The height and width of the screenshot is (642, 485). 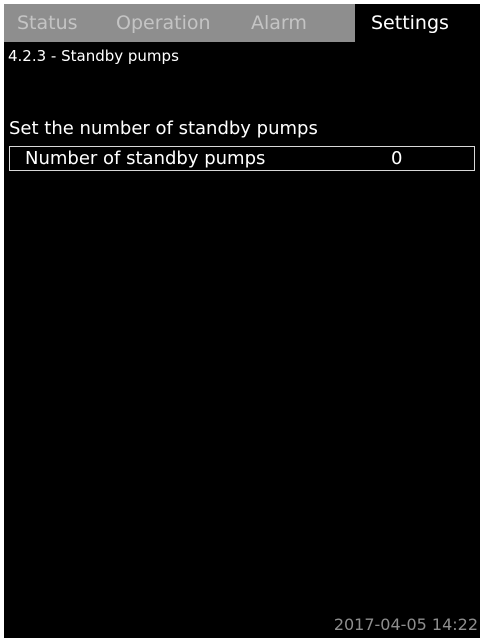 I want to click on tab-settings: Settings, so click(x=417, y=23).